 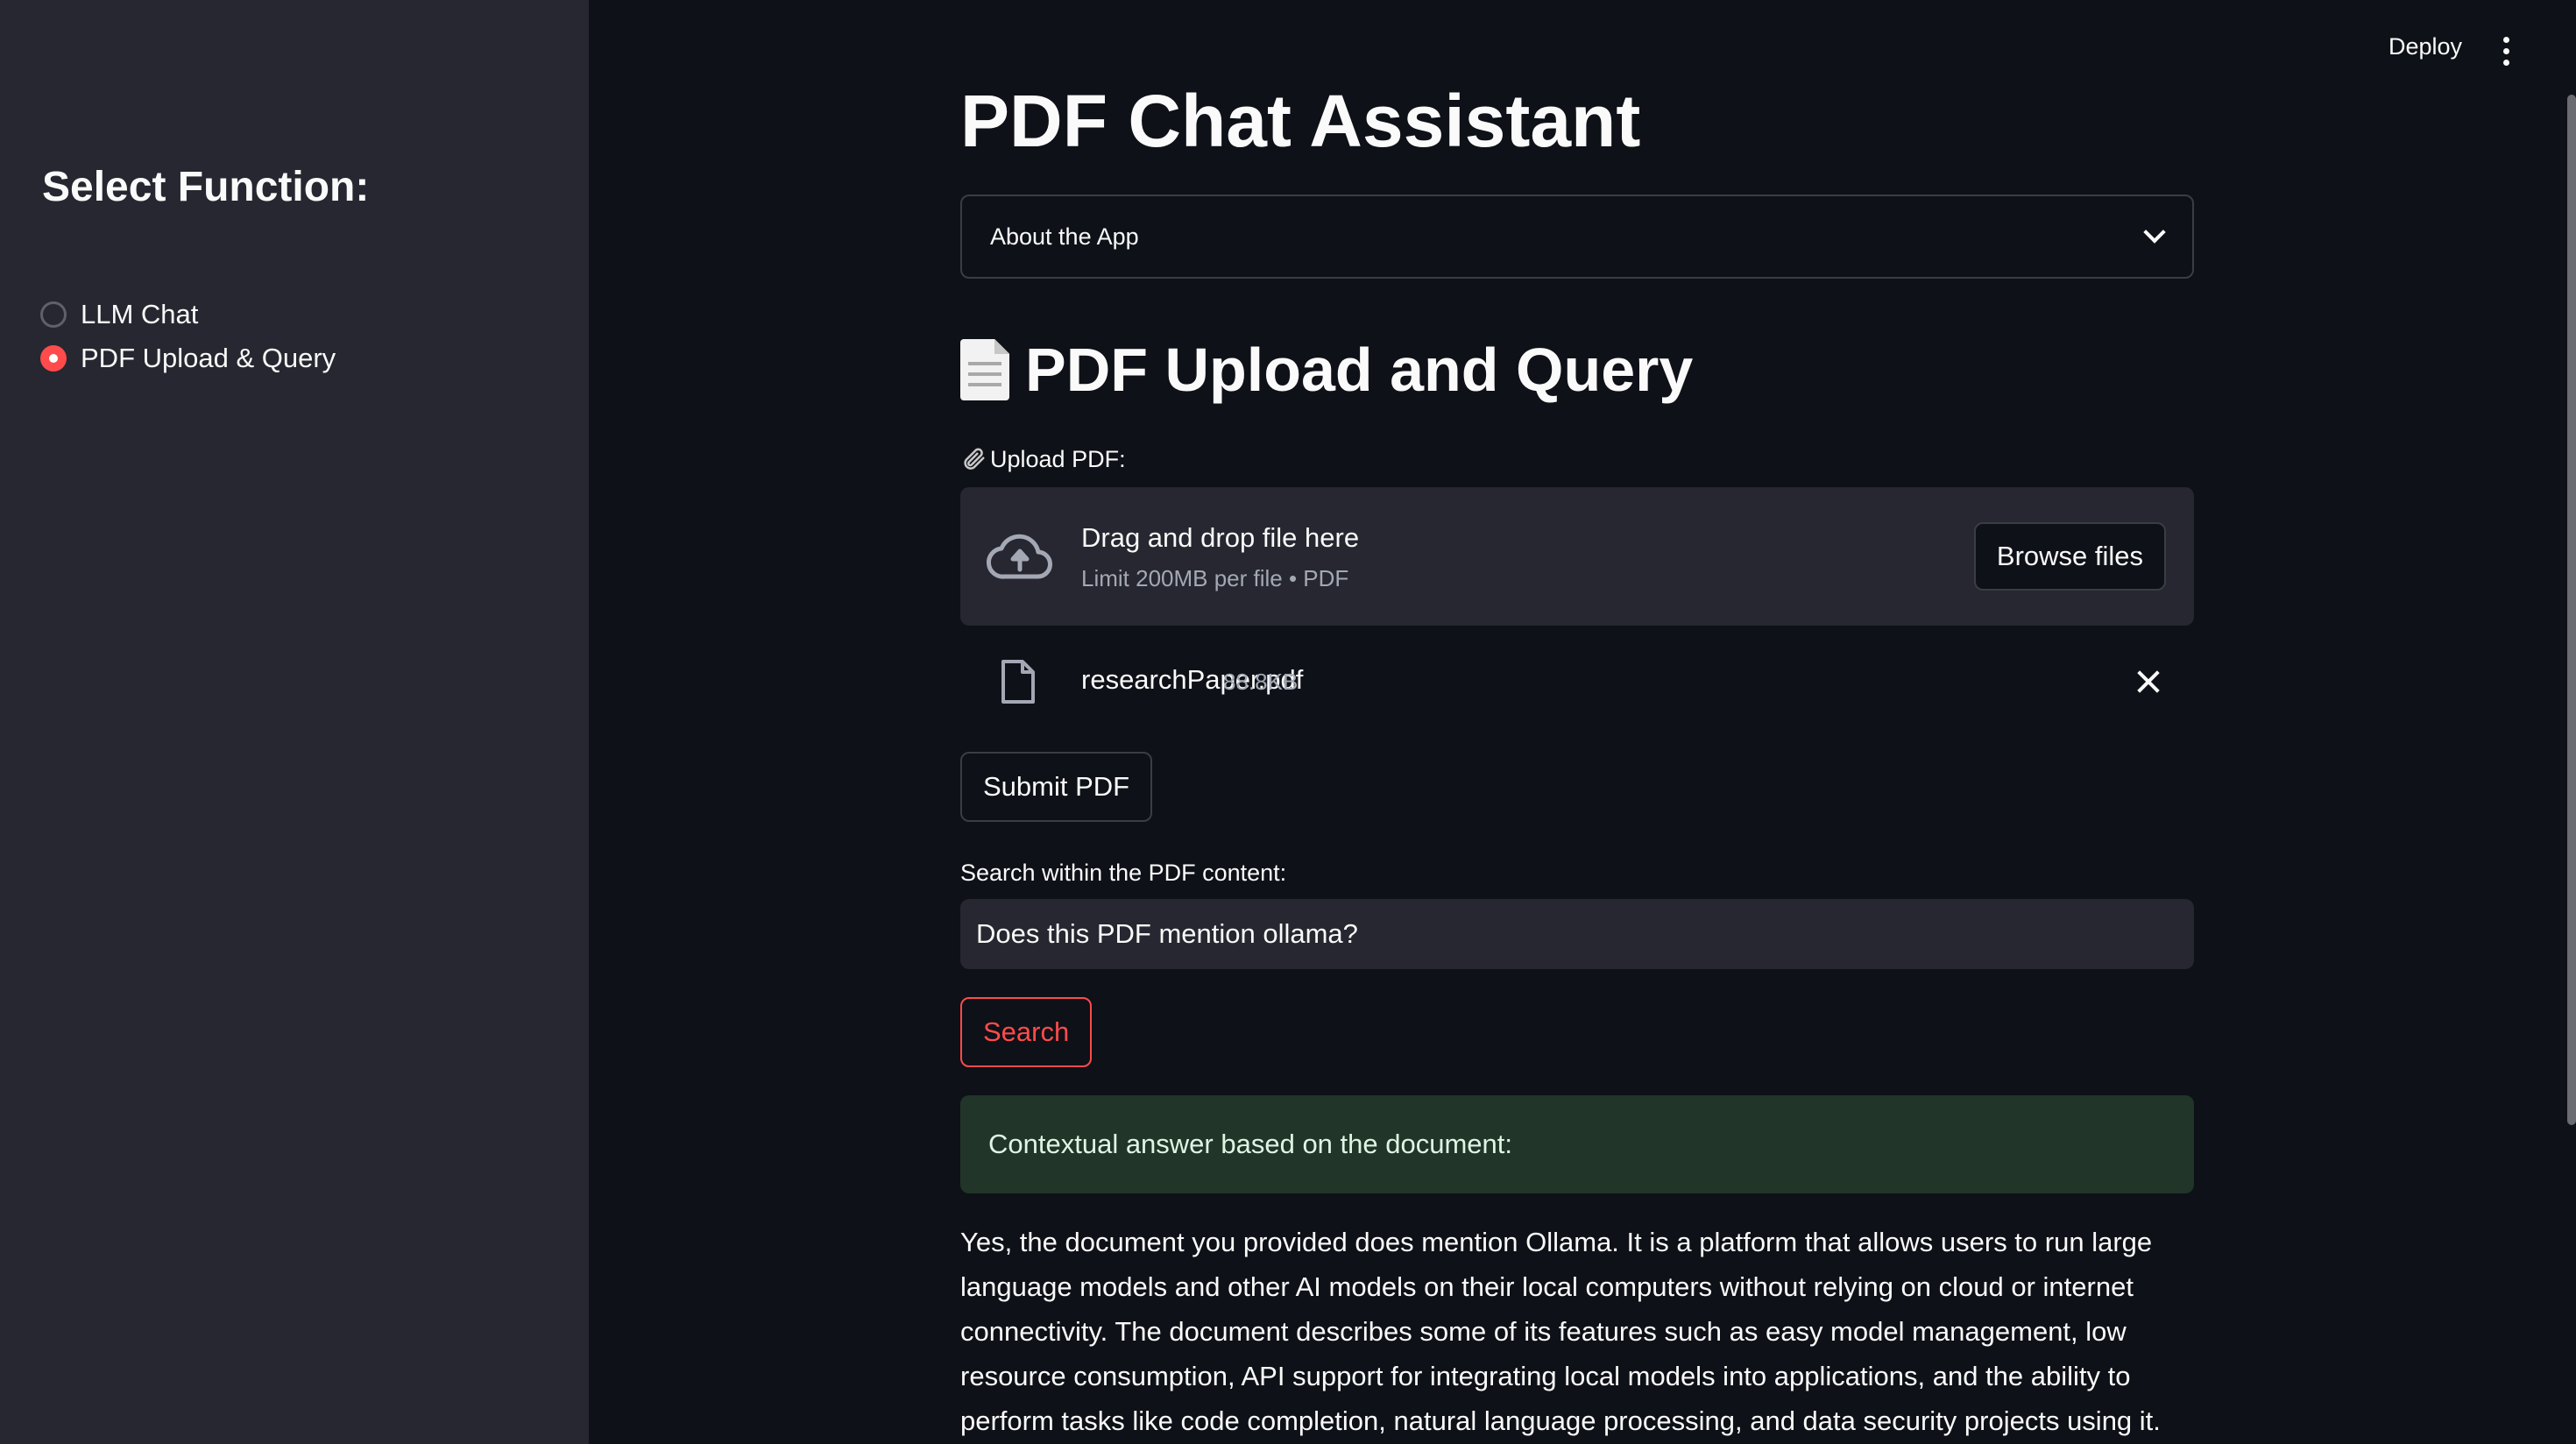 What do you see at coordinates (1359, 370) in the screenshot?
I see `section-title-text: PDF Upload and Query` at bounding box center [1359, 370].